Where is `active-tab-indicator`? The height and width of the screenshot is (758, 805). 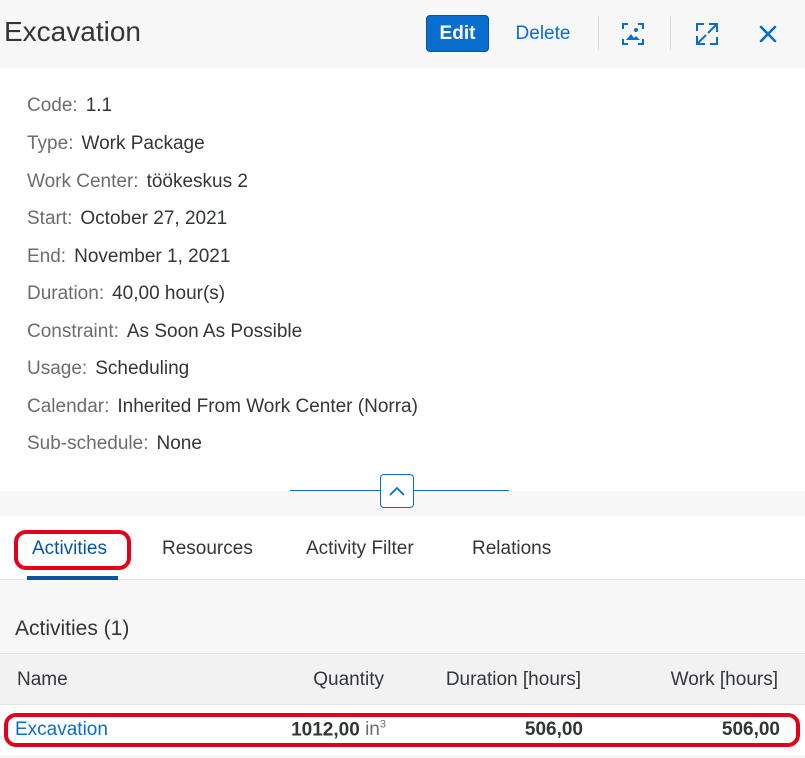 active-tab-indicator is located at coordinates (72, 578).